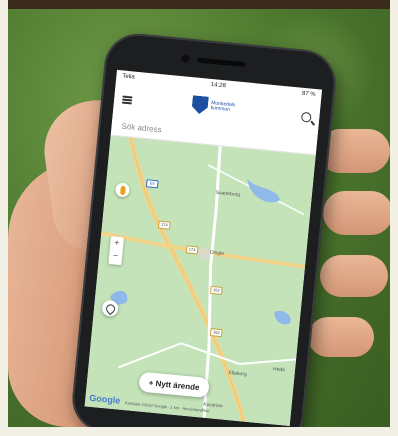  Describe the element at coordinates (116, 256) in the screenshot. I see `zoom-out-button: −` at that location.